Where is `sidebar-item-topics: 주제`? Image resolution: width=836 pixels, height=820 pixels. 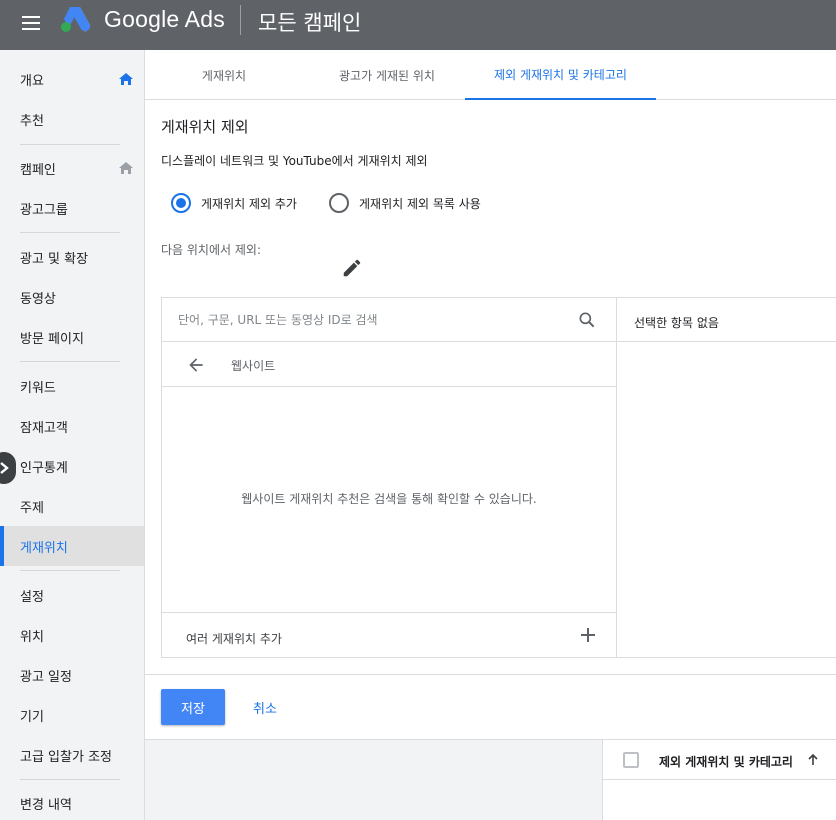
sidebar-item-topics: 주제 is located at coordinates (72, 506).